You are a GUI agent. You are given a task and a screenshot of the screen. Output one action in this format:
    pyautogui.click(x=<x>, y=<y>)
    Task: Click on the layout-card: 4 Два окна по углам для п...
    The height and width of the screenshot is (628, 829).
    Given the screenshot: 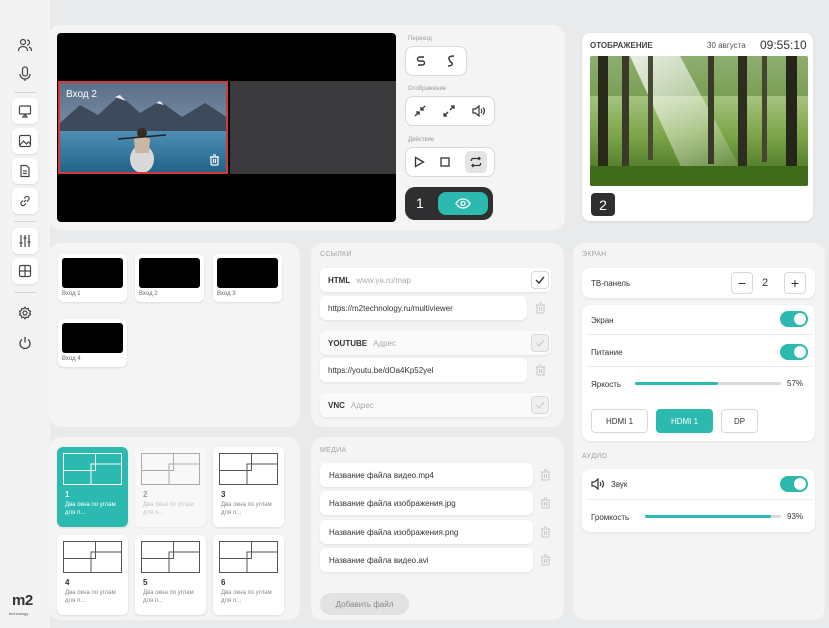 What is the action you would take?
    pyautogui.click(x=92, y=575)
    